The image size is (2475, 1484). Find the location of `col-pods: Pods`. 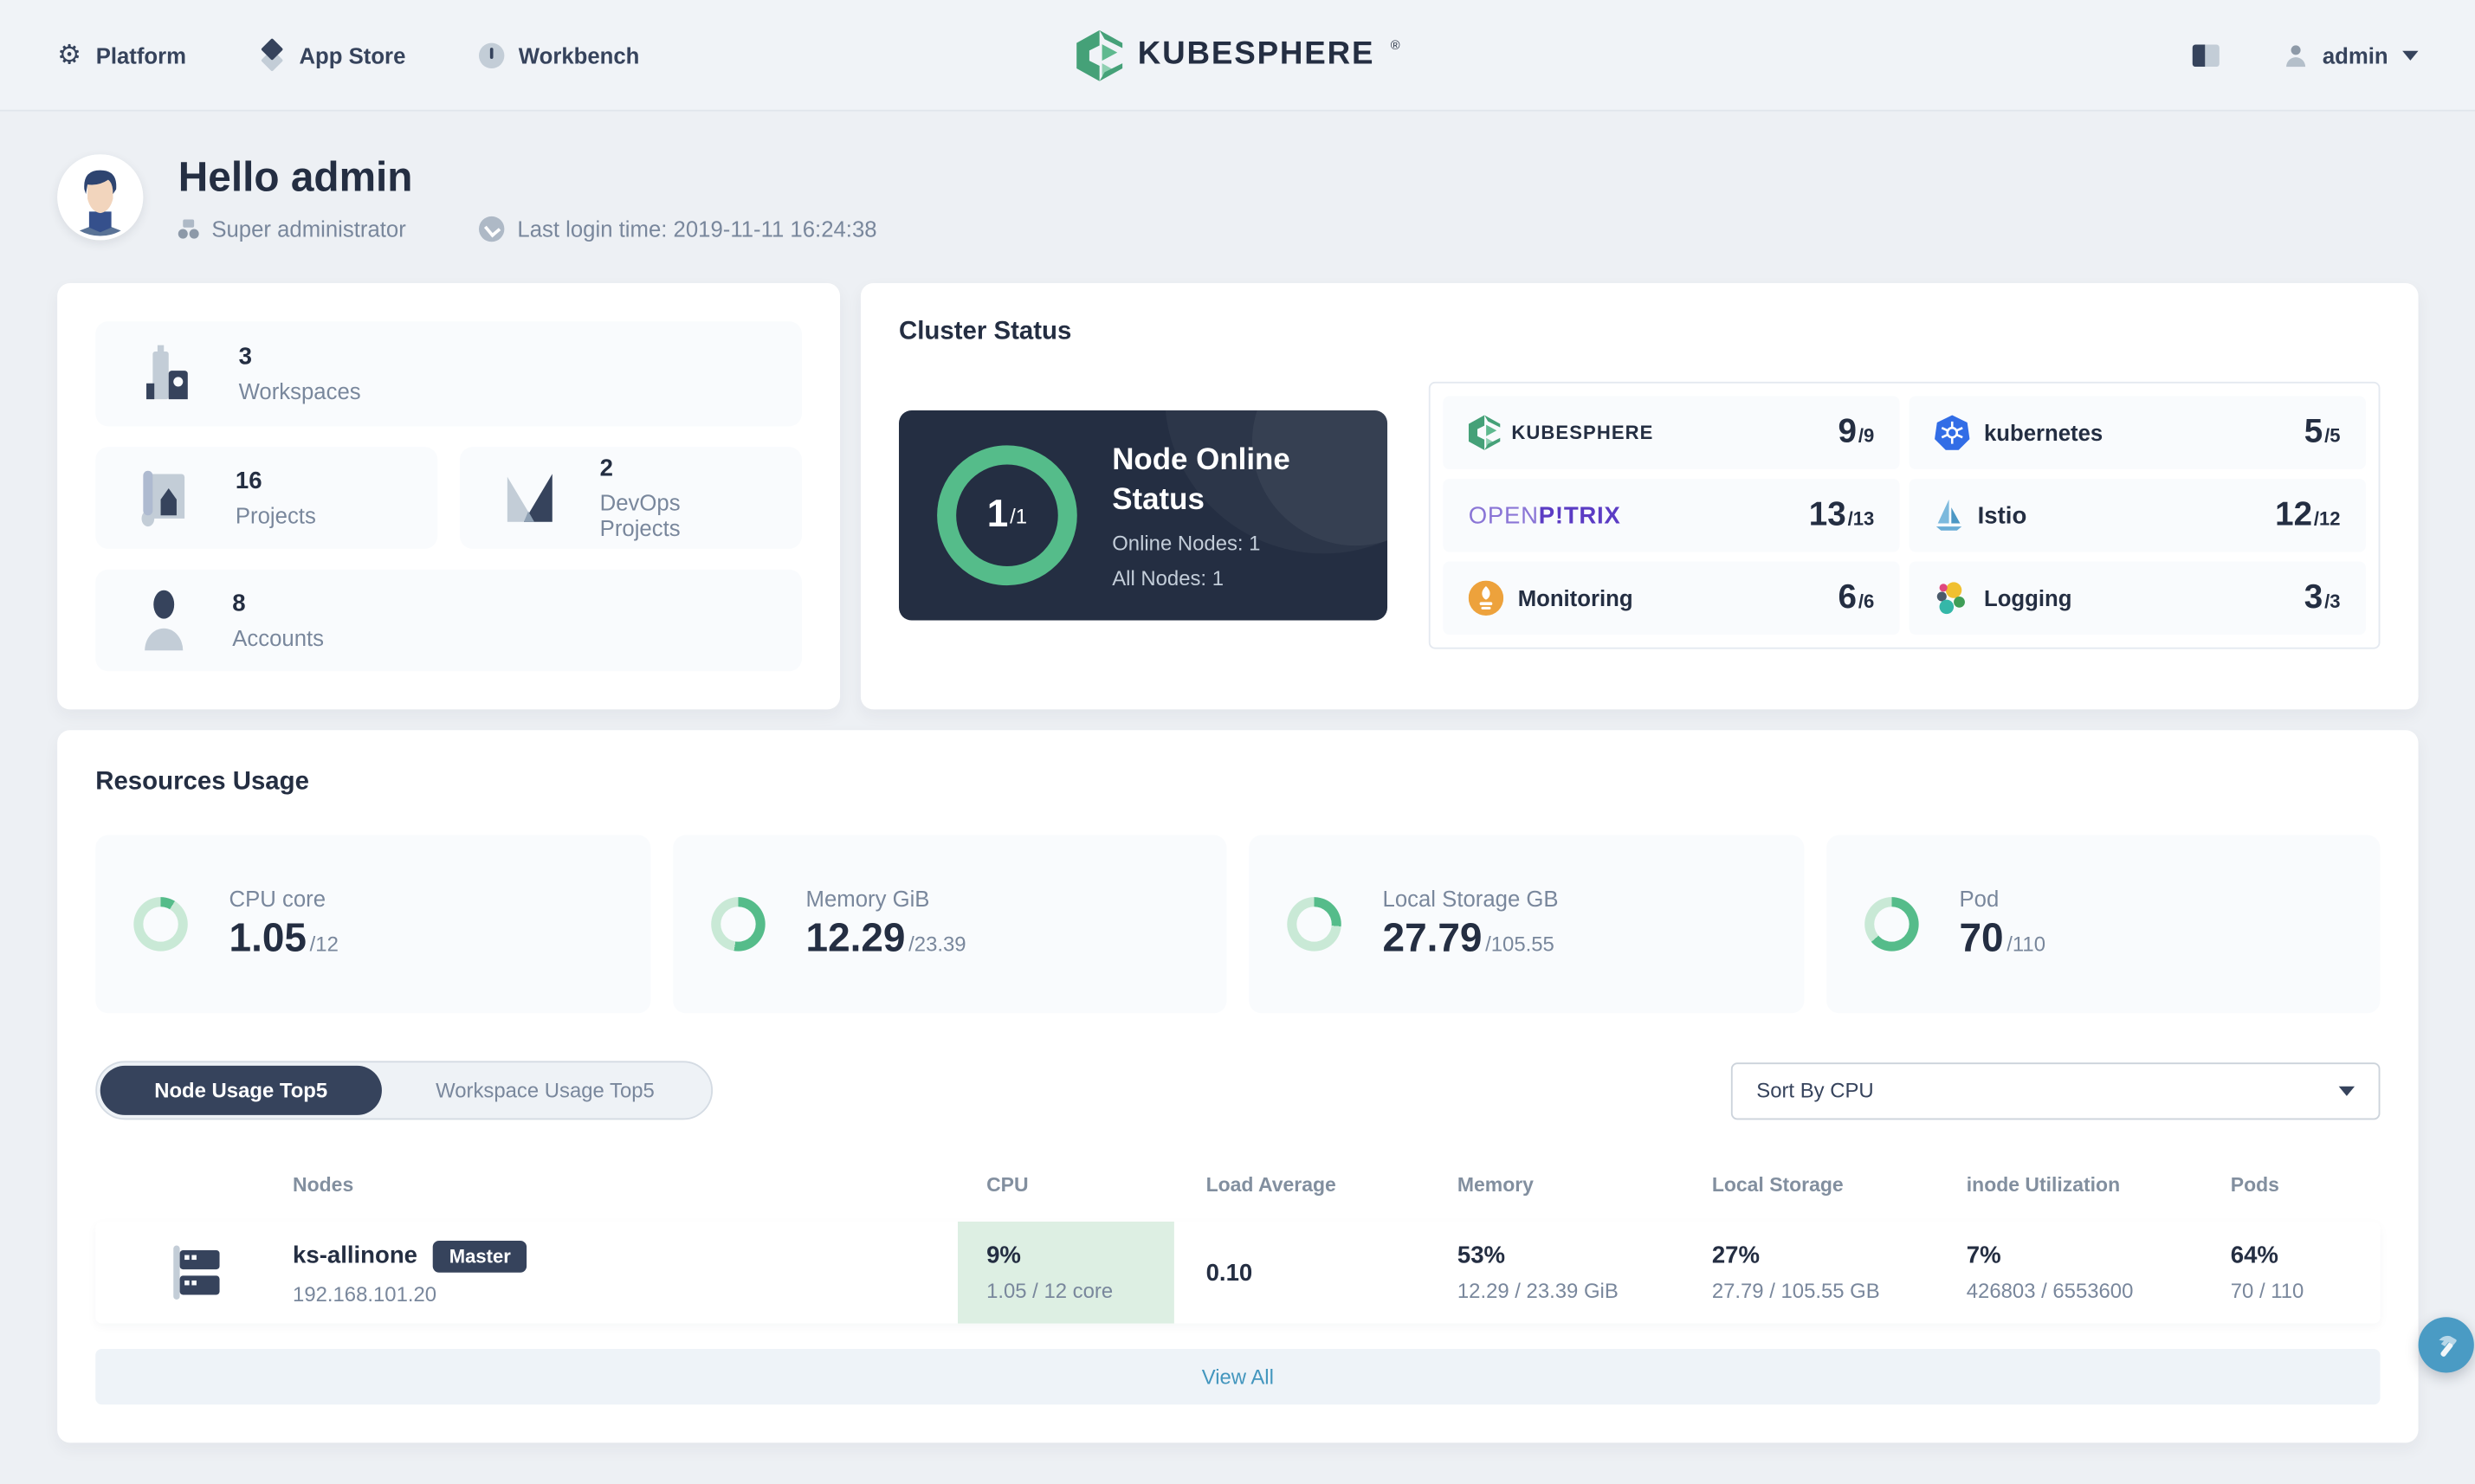

col-pods: Pods is located at coordinates (2254, 1185).